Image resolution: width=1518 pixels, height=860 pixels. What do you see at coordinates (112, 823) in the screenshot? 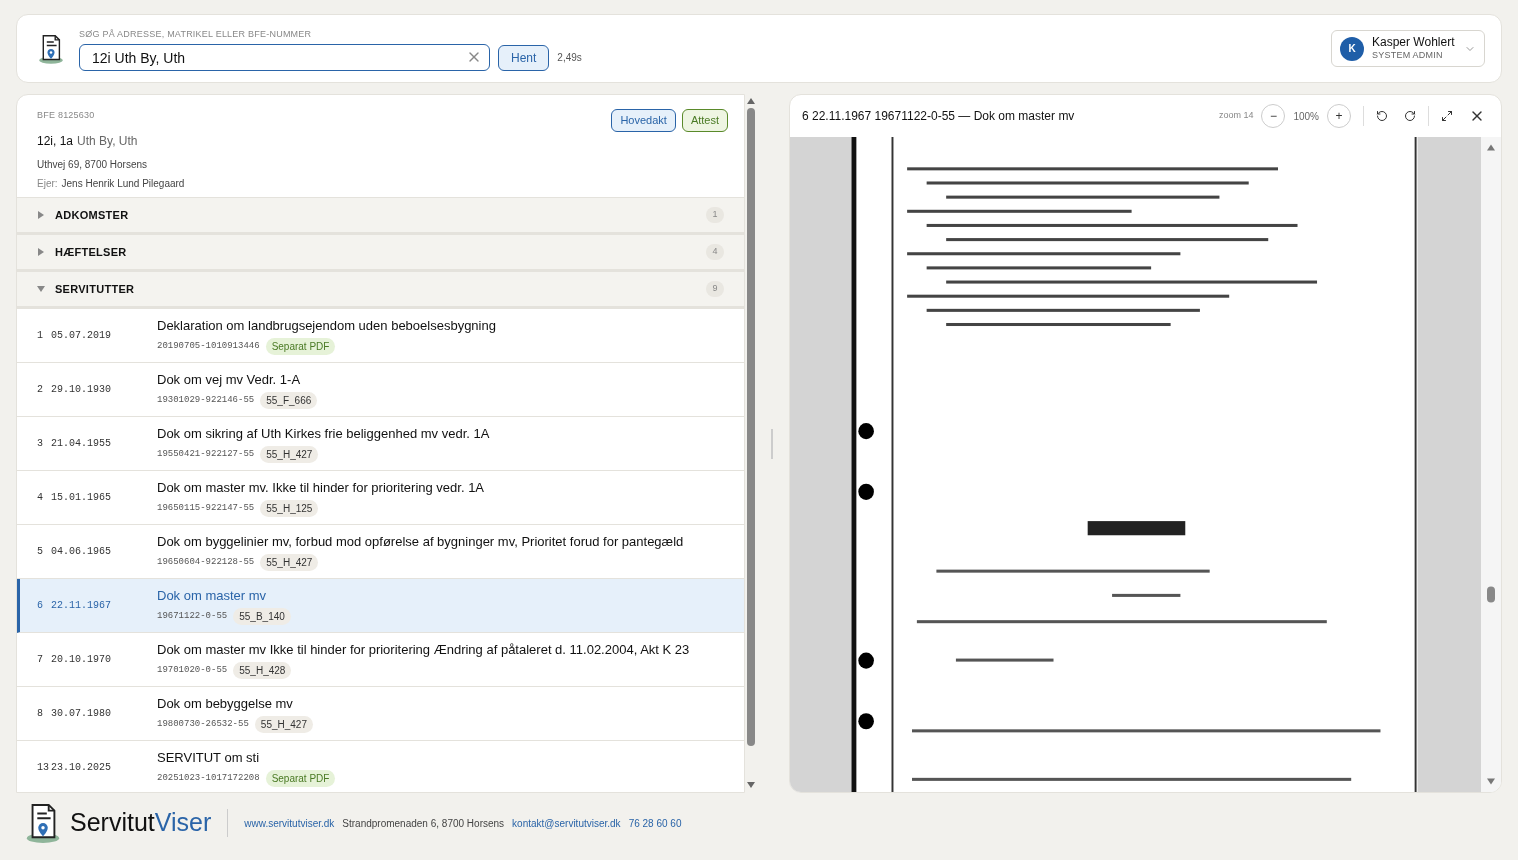
I see `brand-name: Servitut` at bounding box center [112, 823].